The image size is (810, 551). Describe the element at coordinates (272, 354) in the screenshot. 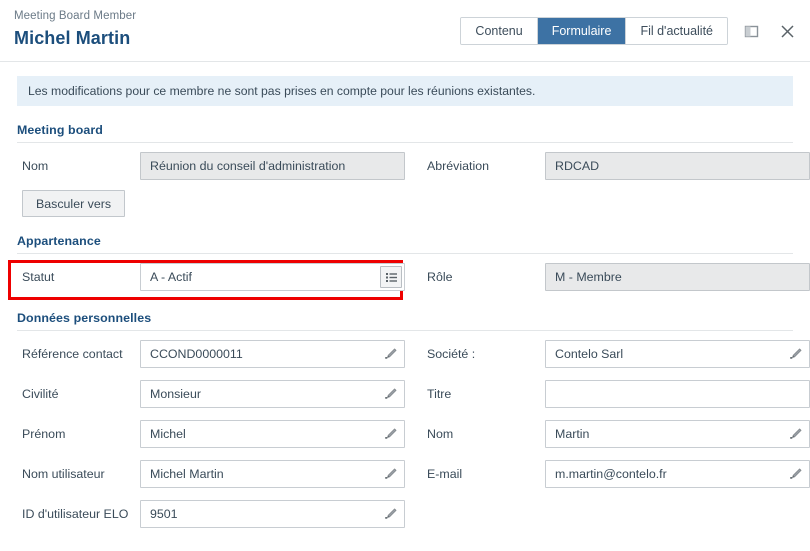

I see `field-value-reference-contact: CCOND0000011` at that location.